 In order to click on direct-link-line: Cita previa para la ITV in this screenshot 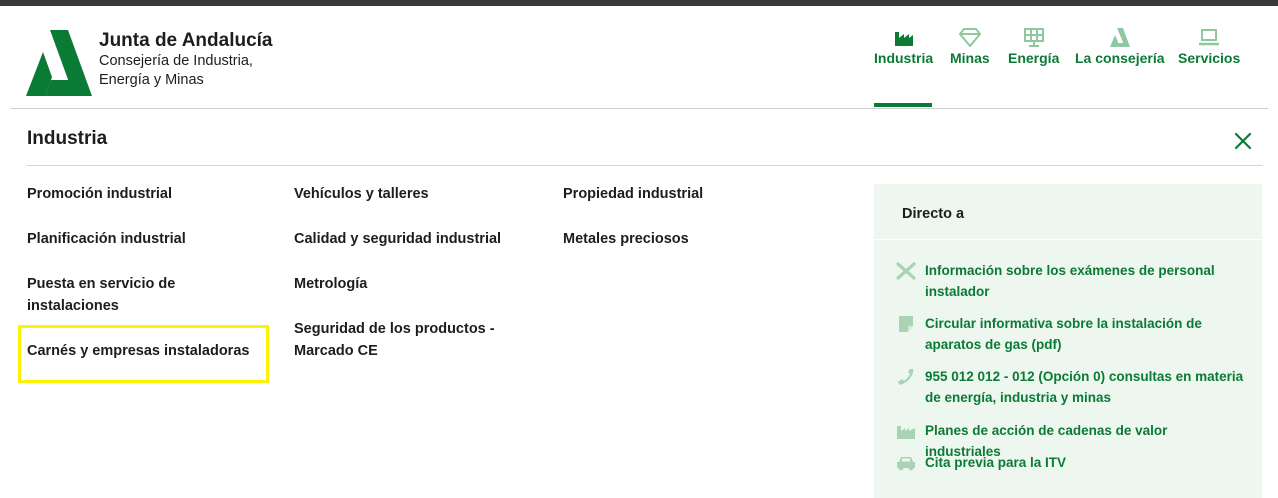, I will do `click(996, 462)`.